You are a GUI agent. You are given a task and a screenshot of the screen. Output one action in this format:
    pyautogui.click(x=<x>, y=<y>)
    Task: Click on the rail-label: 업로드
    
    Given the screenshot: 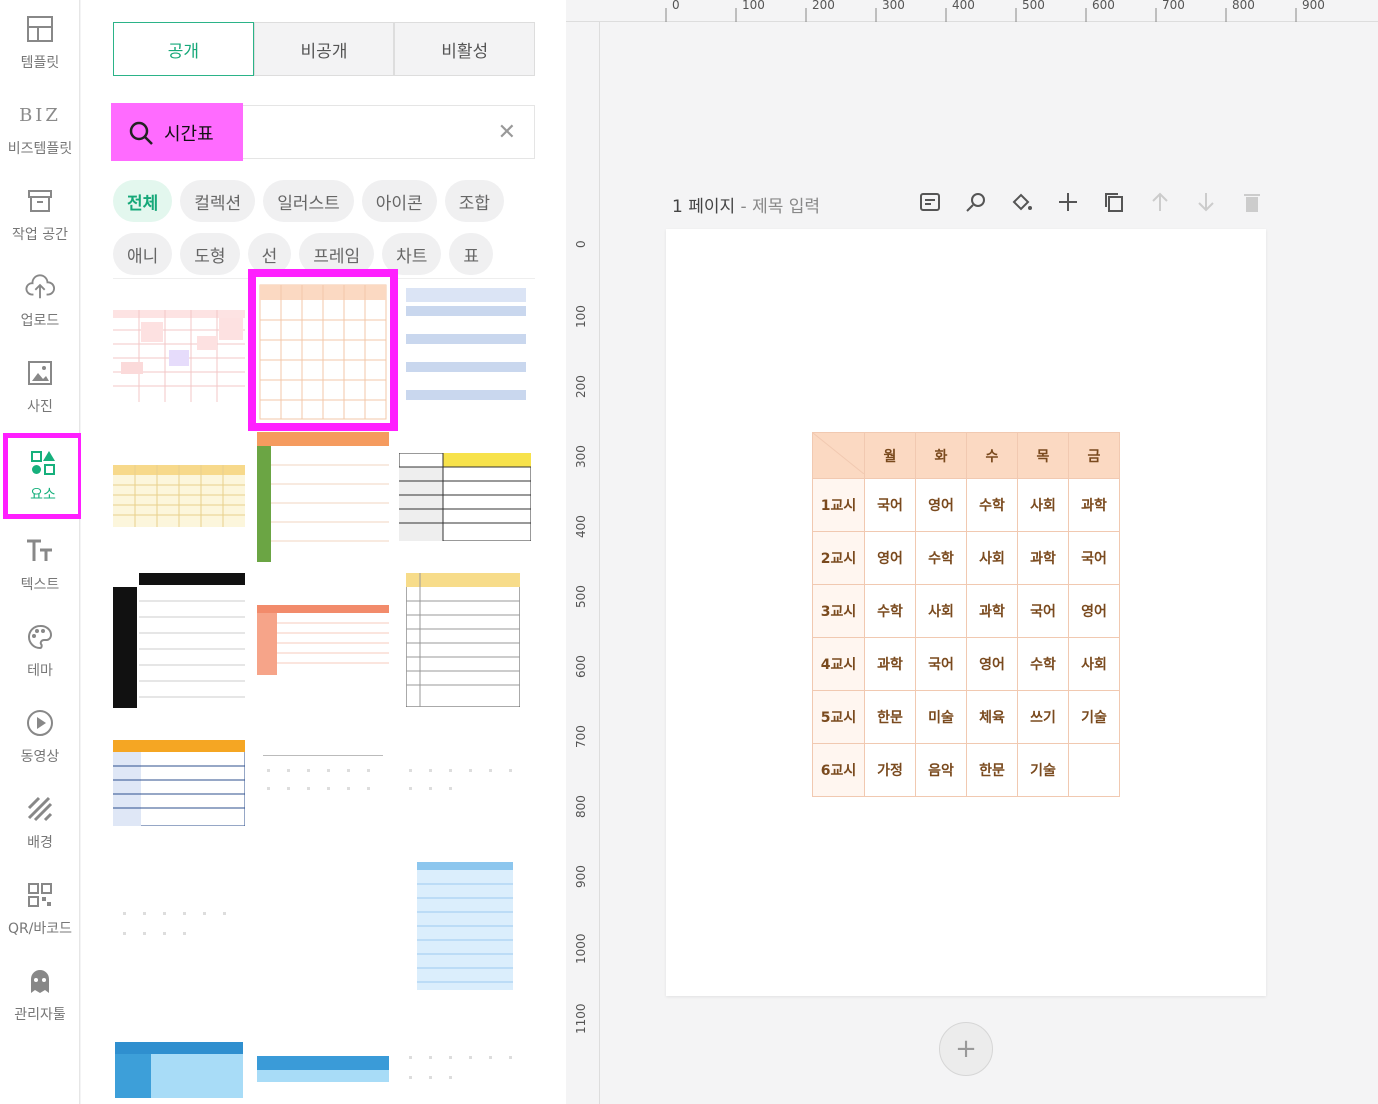 What is the action you would take?
    pyautogui.click(x=40, y=321)
    